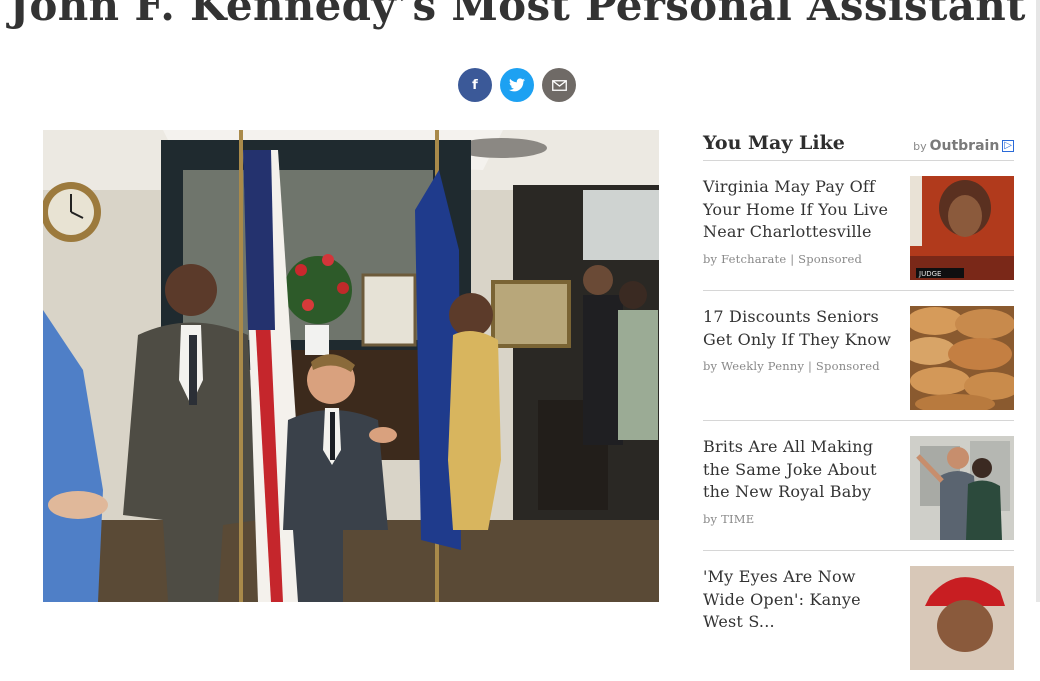 The width and height of the screenshot is (1040, 681). Describe the element at coordinates (774, 143) in the screenshot. I see `sidebar-title: You May Like` at that location.